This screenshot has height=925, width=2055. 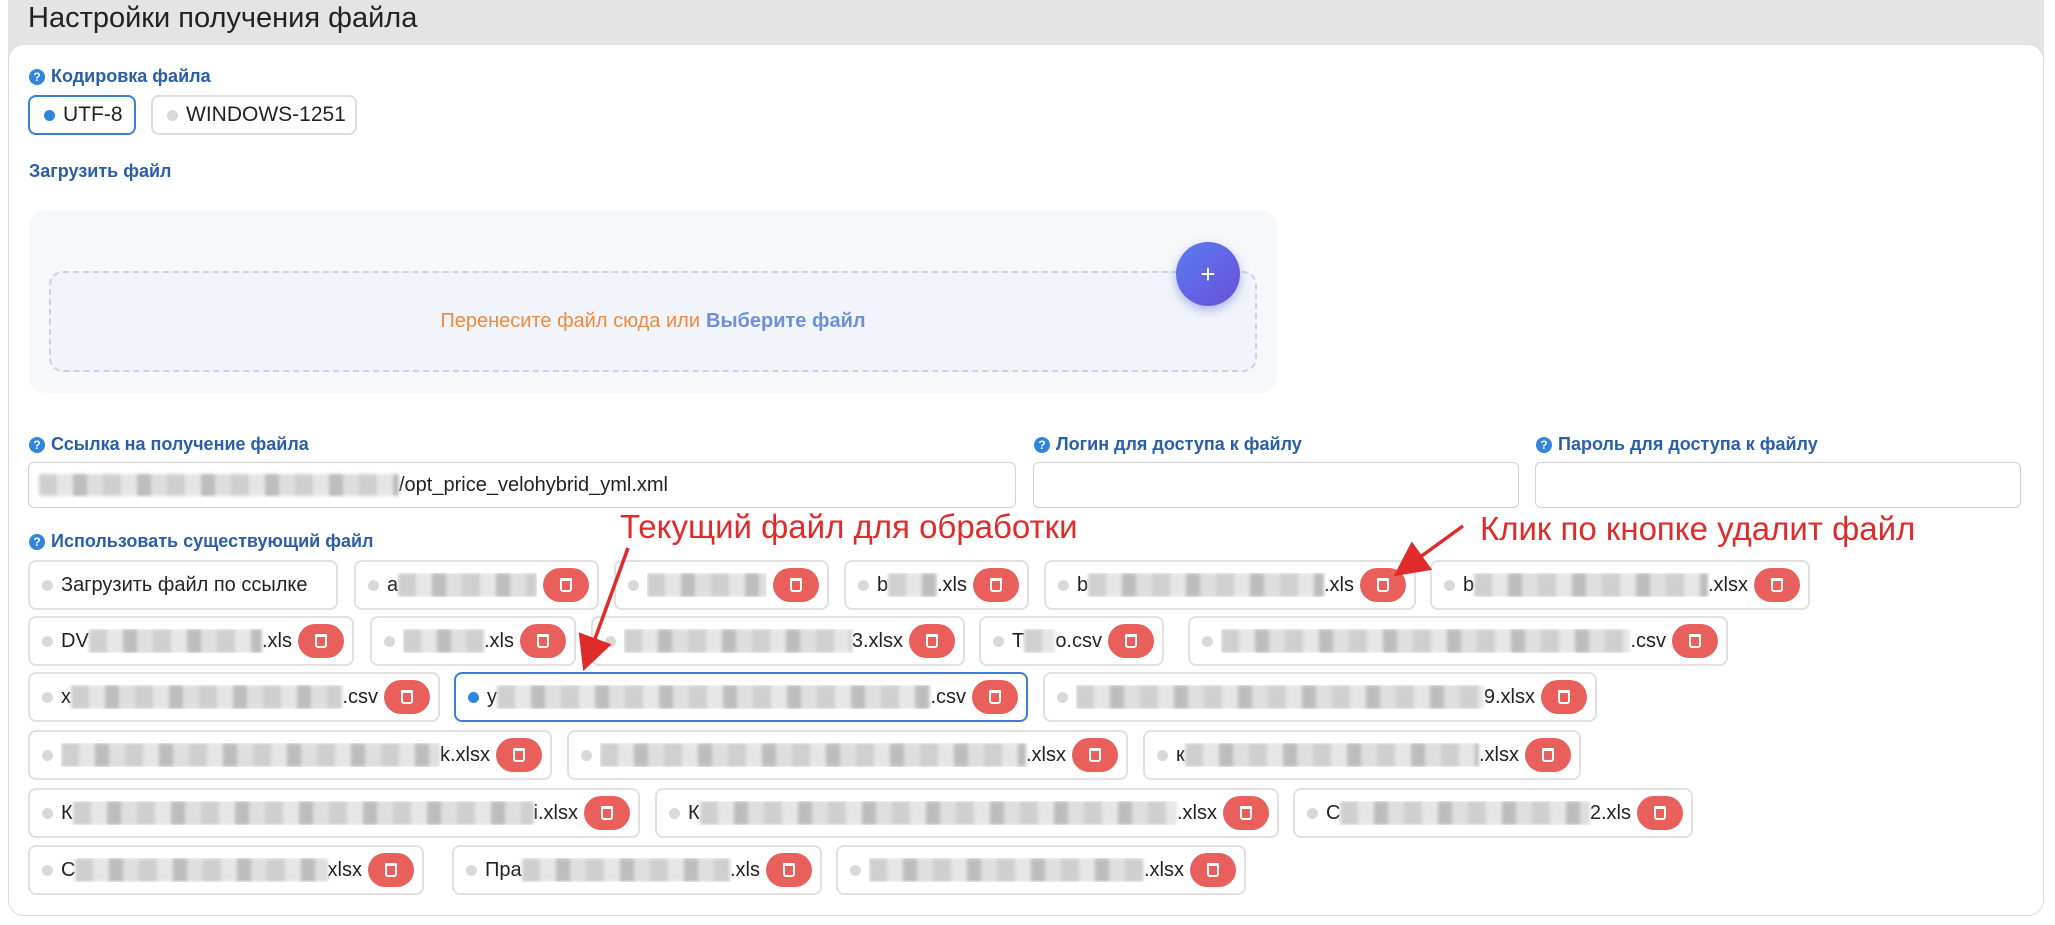 What do you see at coordinates (226, 870) in the screenshot?
I see `existing-file-option: Сxlsx` at bounding box center [226, 870].